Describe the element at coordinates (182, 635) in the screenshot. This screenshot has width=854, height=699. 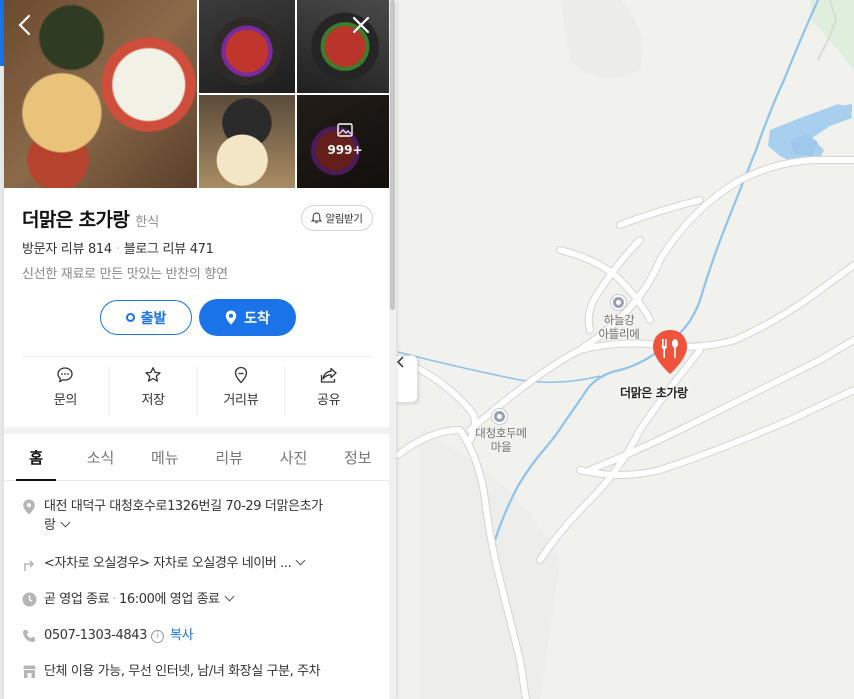
I see `copy-button: 복사` at that location.